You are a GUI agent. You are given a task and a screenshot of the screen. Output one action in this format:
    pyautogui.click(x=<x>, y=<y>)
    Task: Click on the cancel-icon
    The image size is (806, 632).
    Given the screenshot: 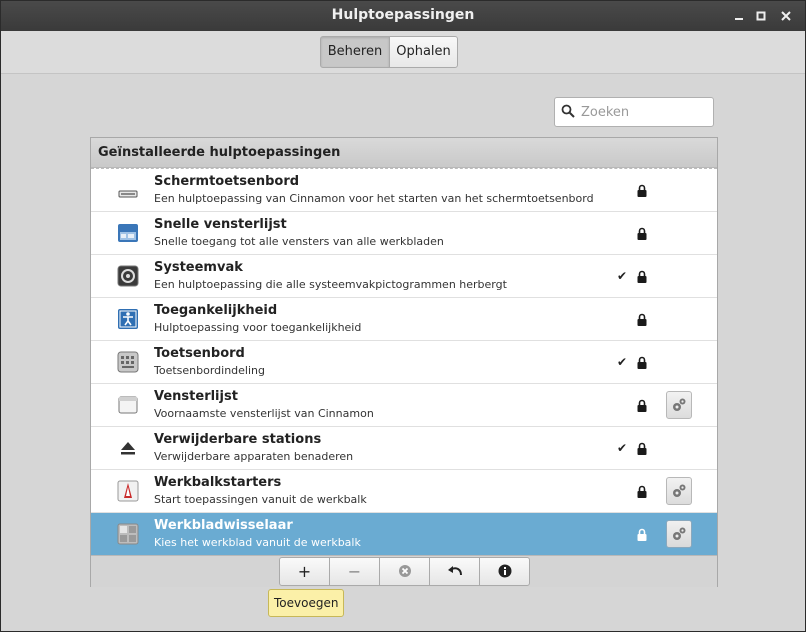 What is the action you would take?
    pyautogui.click(x=404, y=571)
    